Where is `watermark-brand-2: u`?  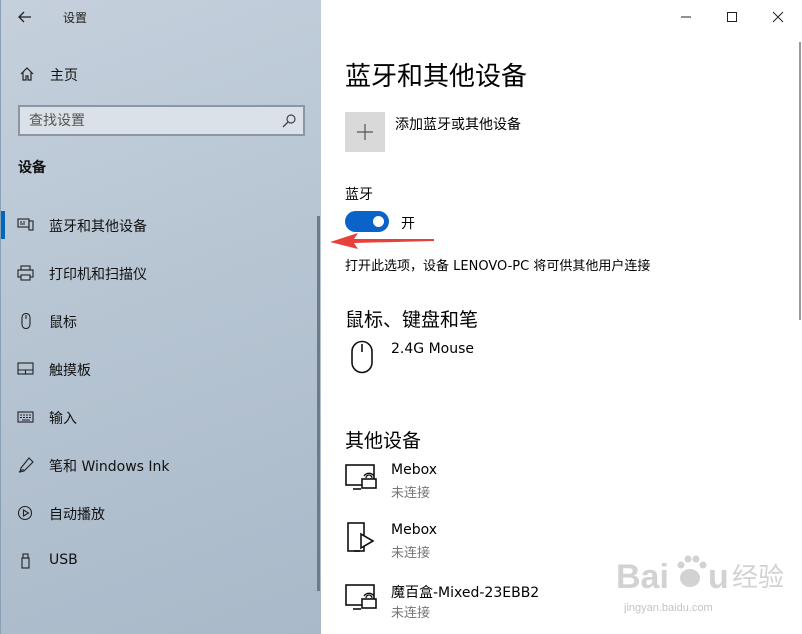
watermark-brand-2: u is located at coordinates (718, 577).